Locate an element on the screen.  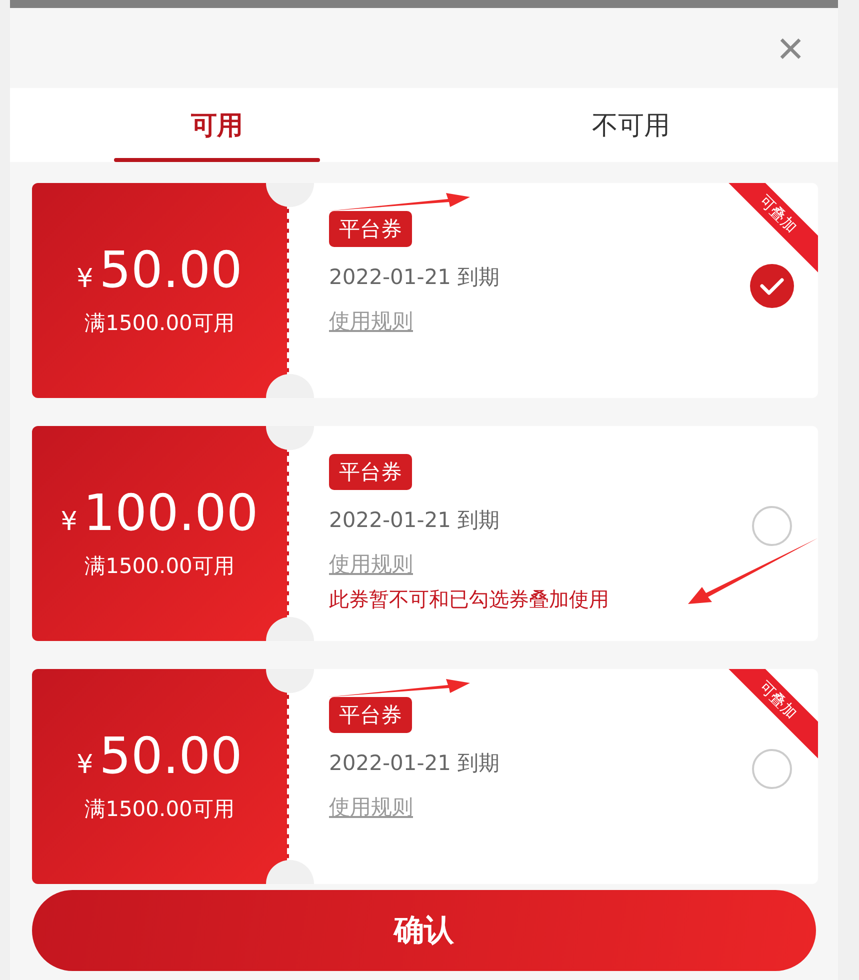
tab: 可用 is located at coordinates (217, 125).